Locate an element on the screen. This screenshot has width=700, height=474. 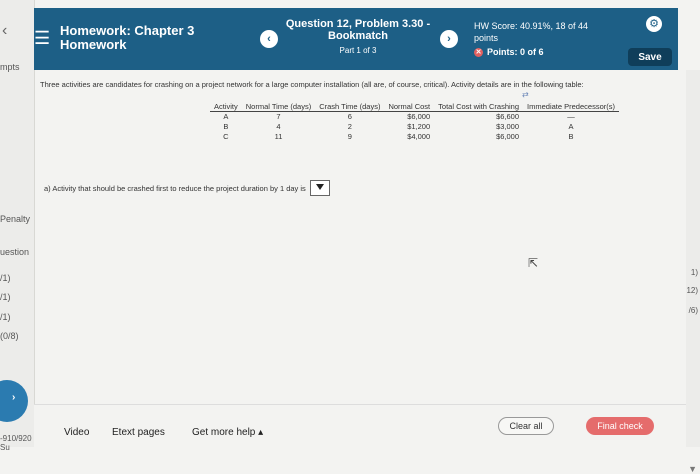
table-row: B 4 2 $1,200 $3,000 A is located at coordinates (414, 127).